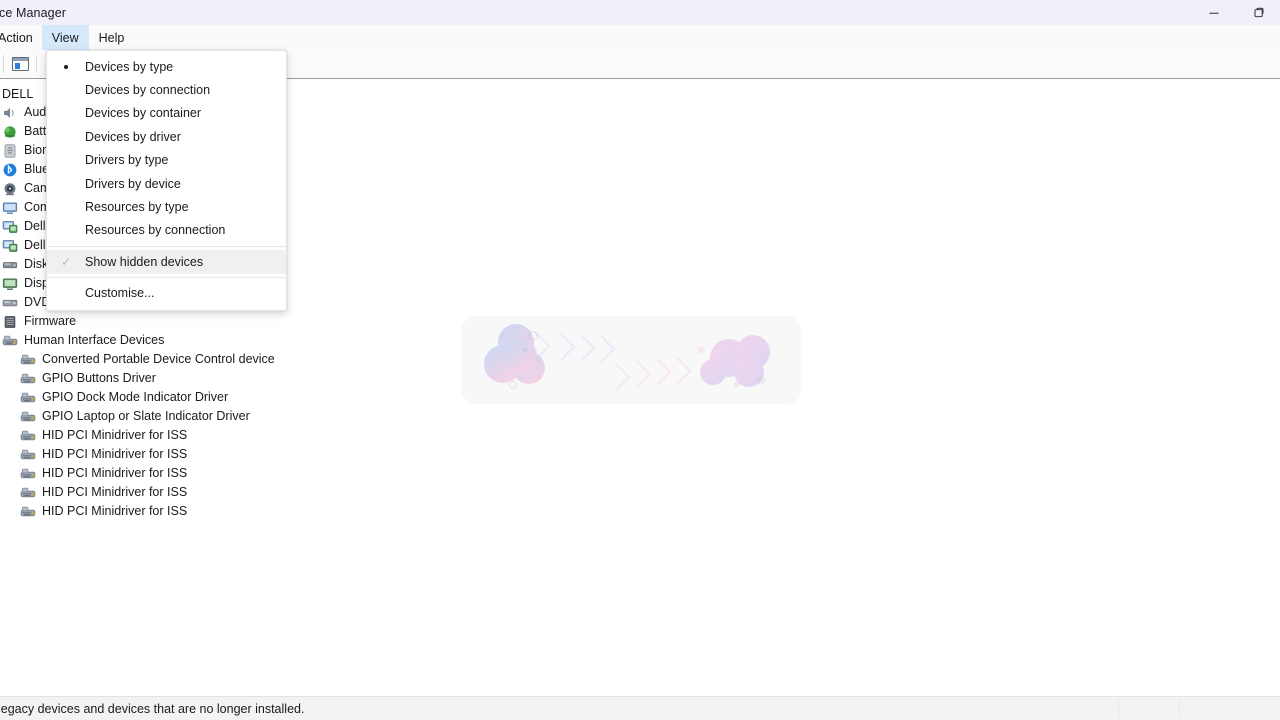  Describe the element at coordinates (1258, 12) in the screenshot. I see `maximize-button` at that location.